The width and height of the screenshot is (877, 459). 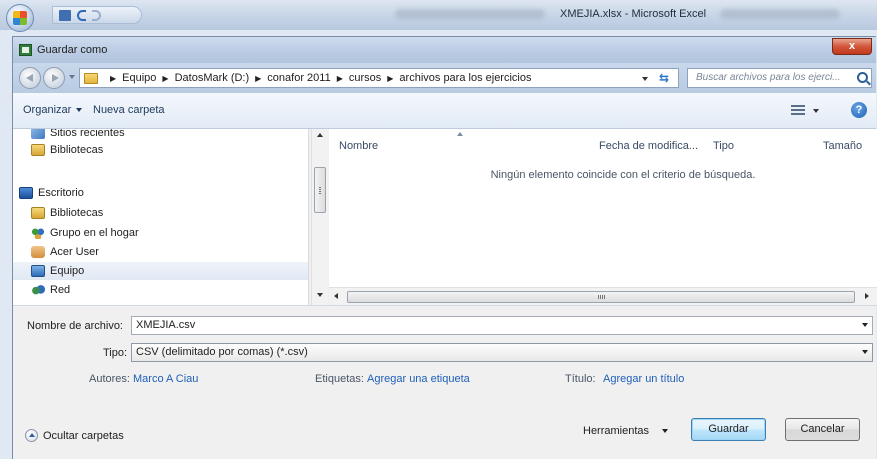 I want to click on filename-value: XMEJIA.csv, so click(x=166, y=325).